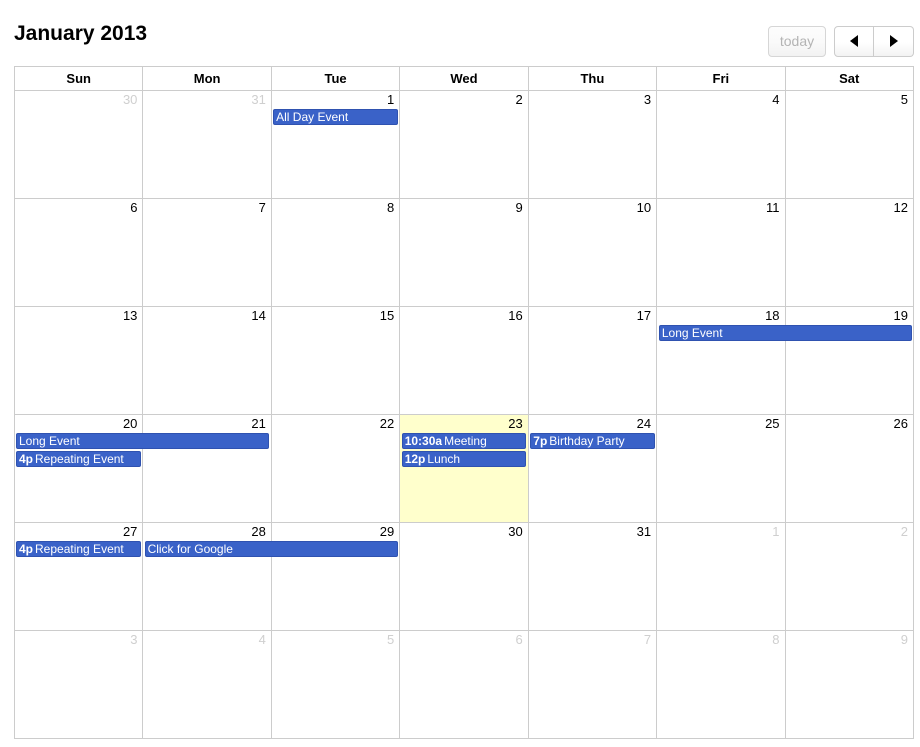  Describe the element at coordinates (258, 315) in the screenshot. I see `day-number: 14` at that location.